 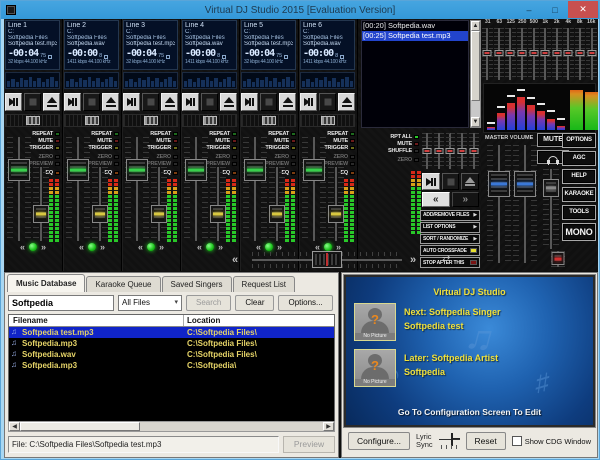 I want to click on master-menu-button: MONO, so click(x=579, y=232).